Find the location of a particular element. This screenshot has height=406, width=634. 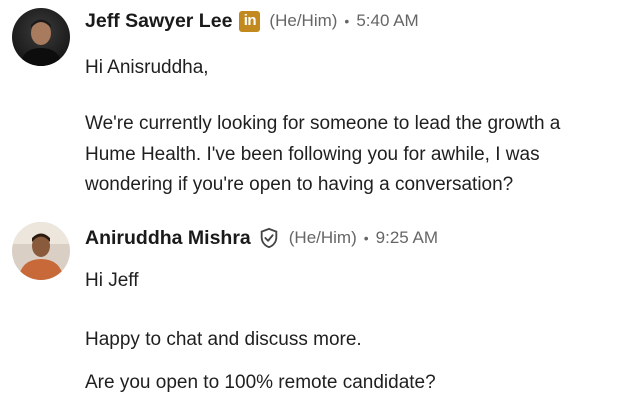

message-line: Hi Anisruddha, is located at coordinates (147, 67).